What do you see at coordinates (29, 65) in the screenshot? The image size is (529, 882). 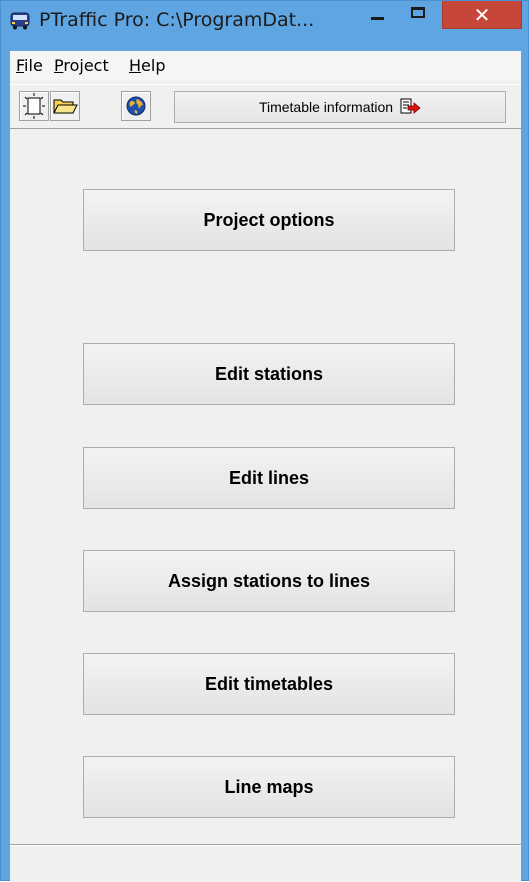 I see `menu-file: File` at bounding box center [29, 65].